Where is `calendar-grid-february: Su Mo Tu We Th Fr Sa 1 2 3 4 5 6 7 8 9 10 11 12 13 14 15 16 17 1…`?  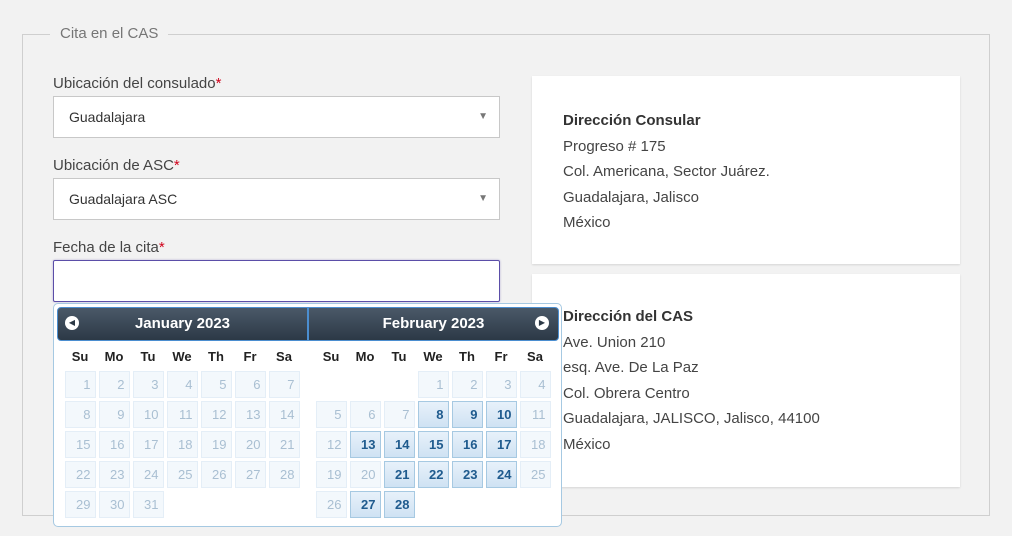 calendar-grid-february: Su Mo Tu We Th Fr Sa 1 2 3 4 5 6 7 8 9 10 11 12 13 14 15 16 17 1… is located at coordinates (433, 432).